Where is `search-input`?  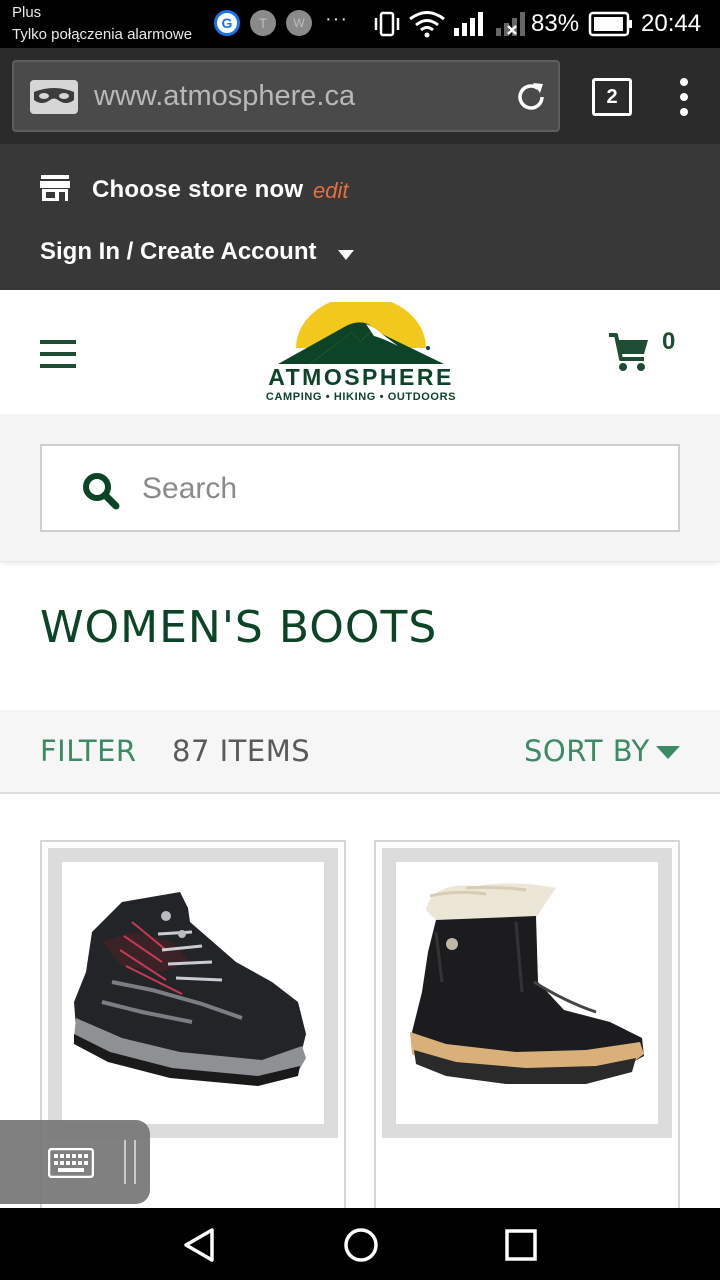 search-input is located at coordinates (392, 489).